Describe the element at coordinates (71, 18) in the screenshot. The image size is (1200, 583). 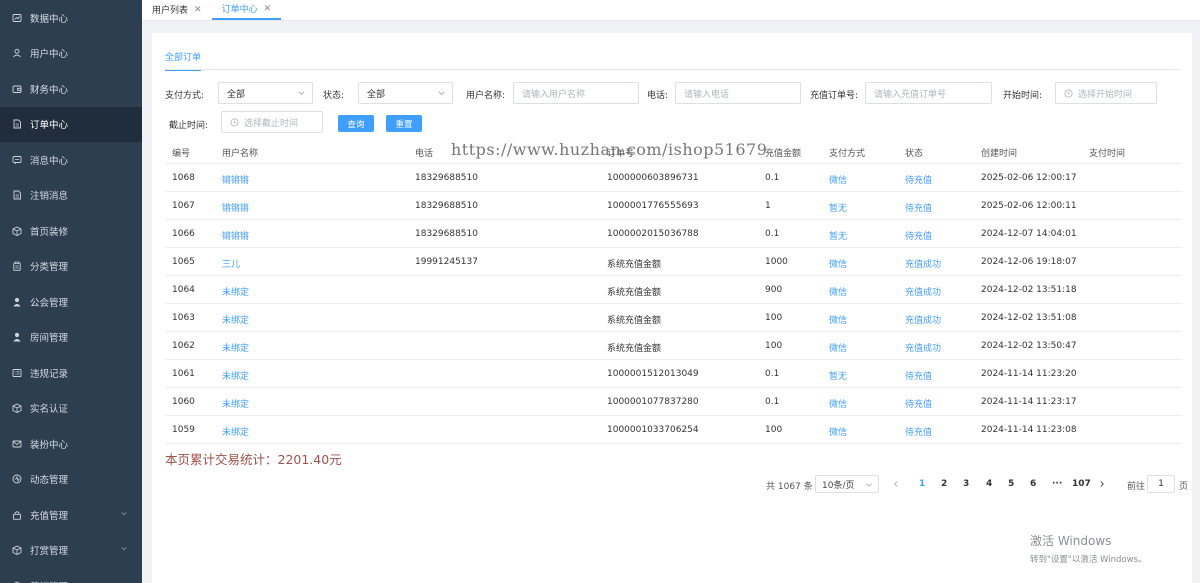
I see `sidebar-item: 数据中心` at that location.